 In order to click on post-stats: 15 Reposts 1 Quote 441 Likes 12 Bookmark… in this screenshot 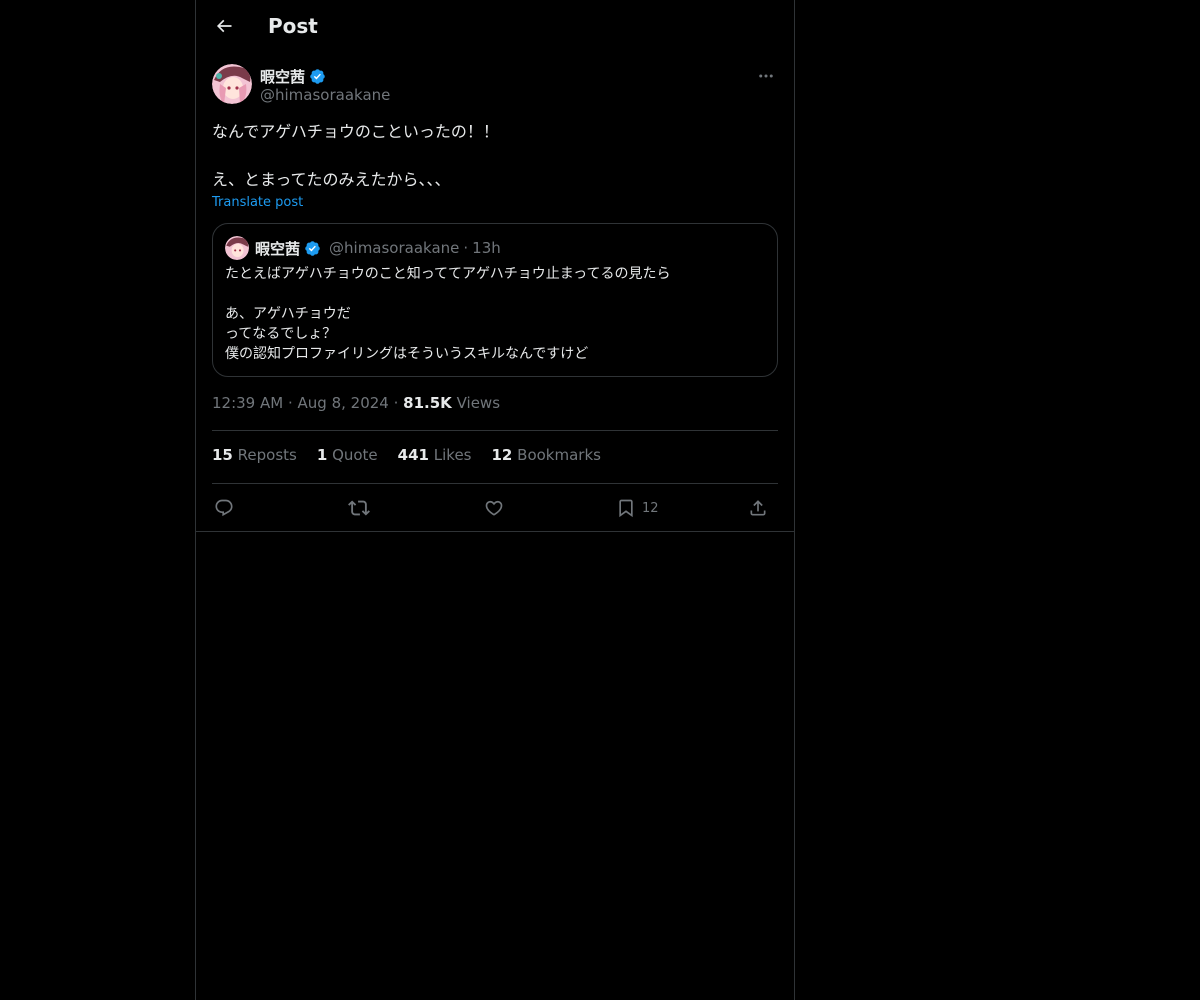, I will do `click(406, 458)`.